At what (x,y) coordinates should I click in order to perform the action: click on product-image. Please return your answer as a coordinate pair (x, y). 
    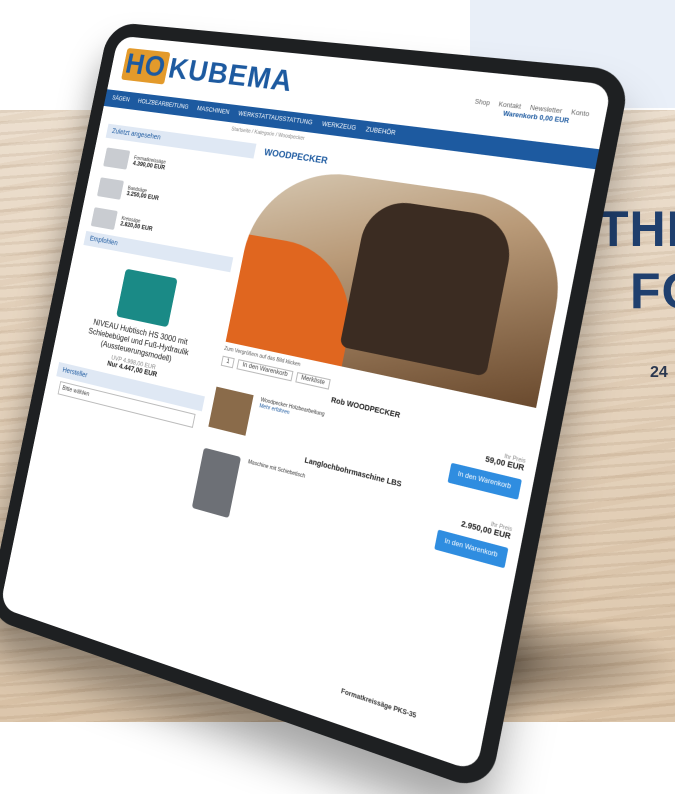
    Looking at the image, I should click on (231, 411).